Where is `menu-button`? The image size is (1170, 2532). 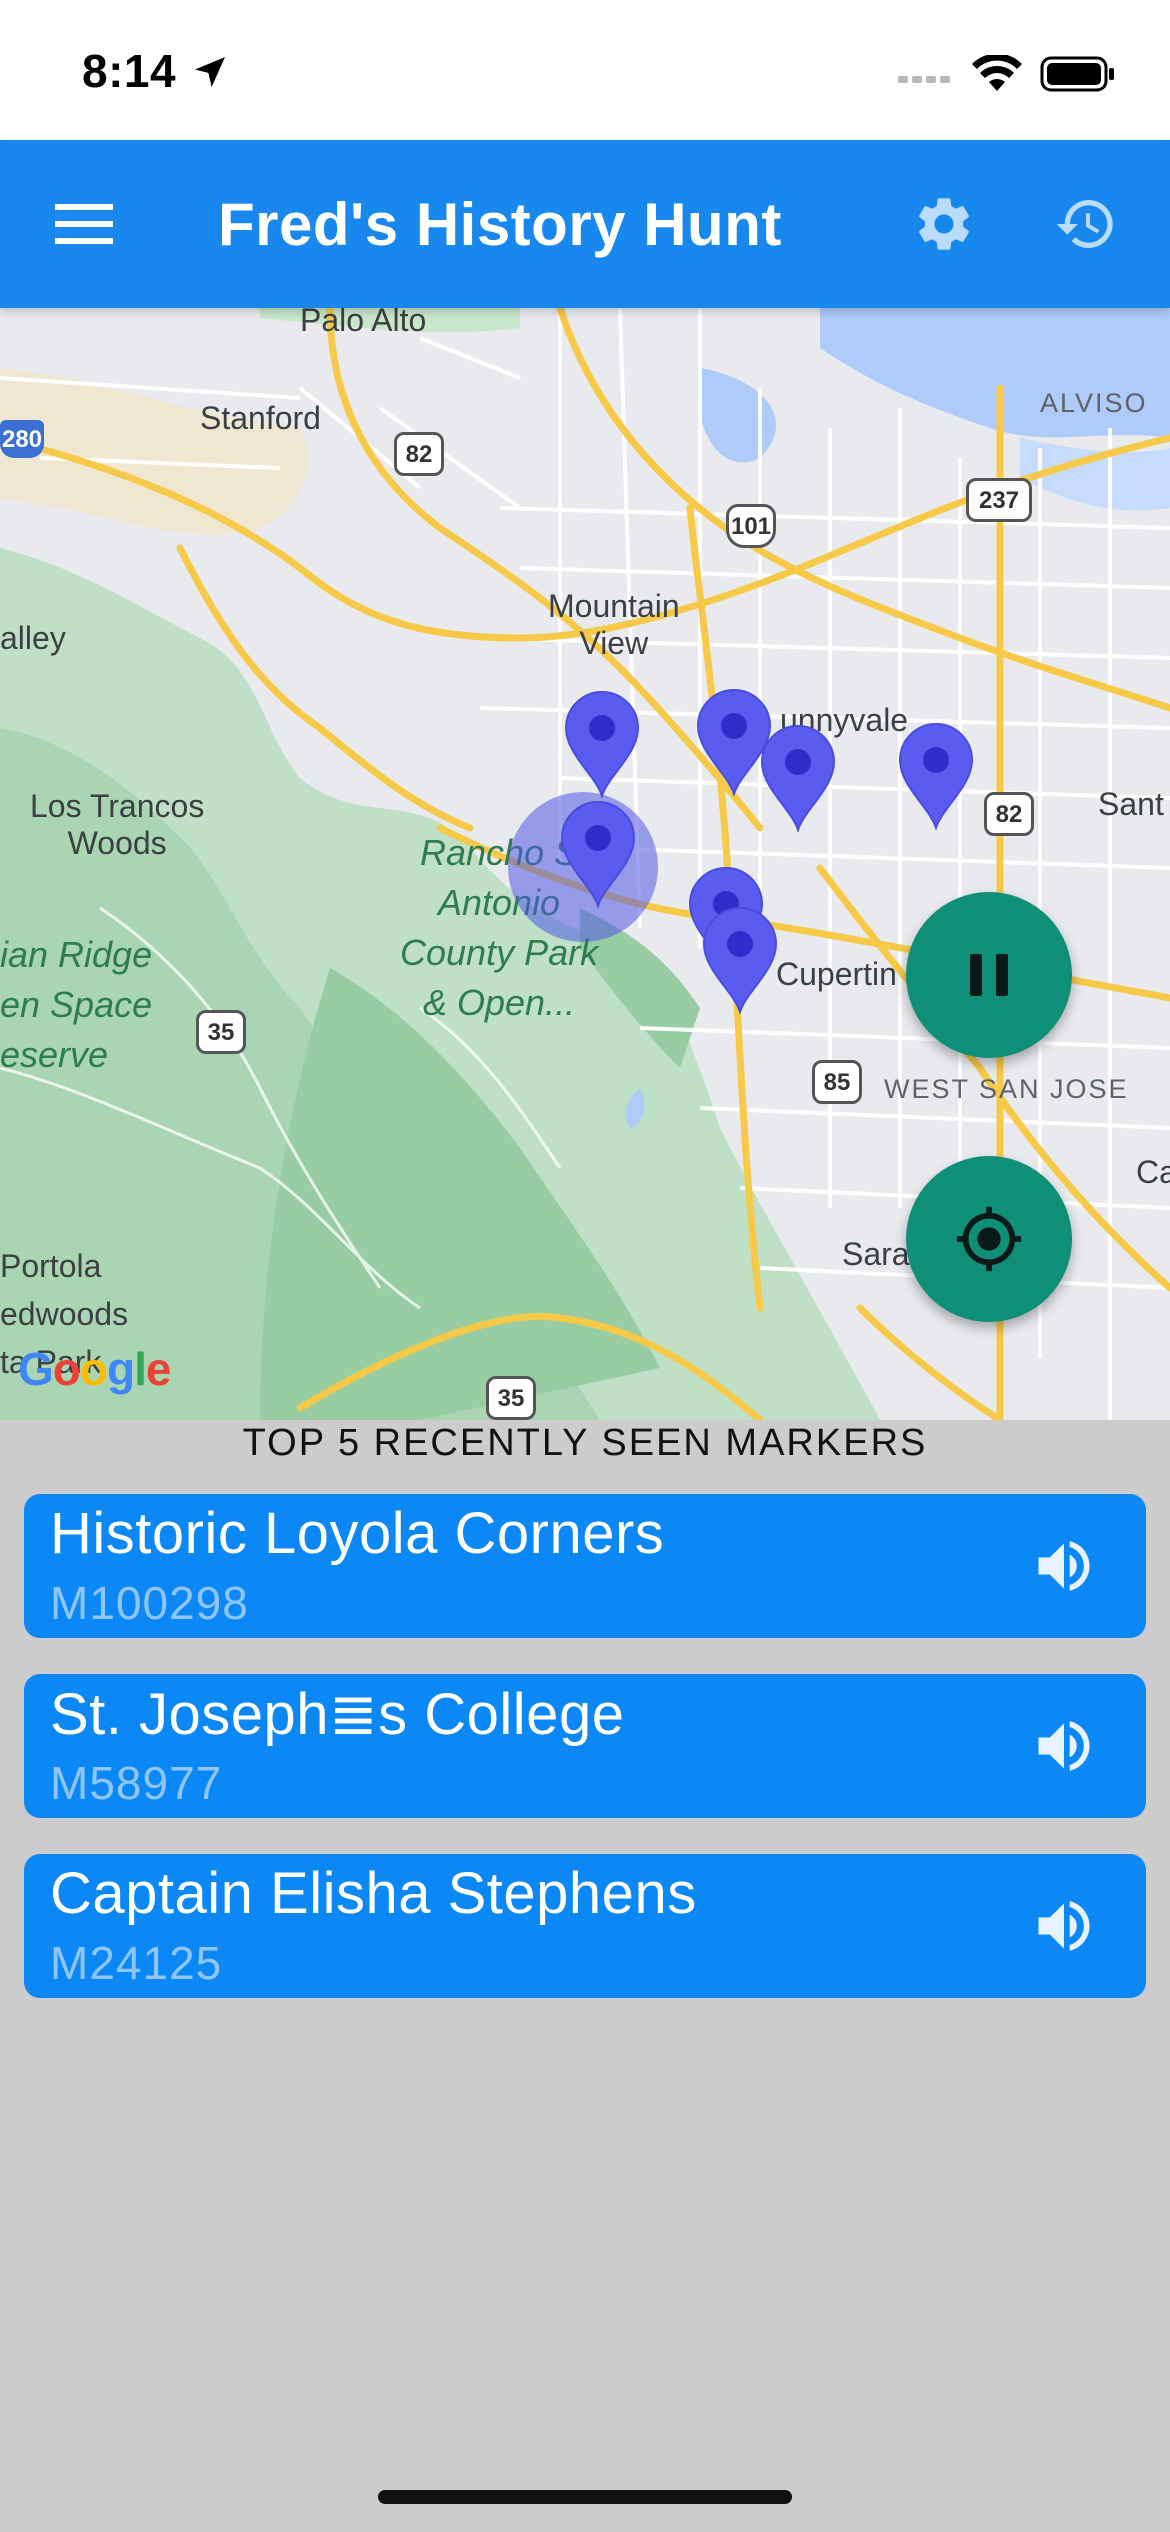 menu-button is located at coordinates (84, 224).